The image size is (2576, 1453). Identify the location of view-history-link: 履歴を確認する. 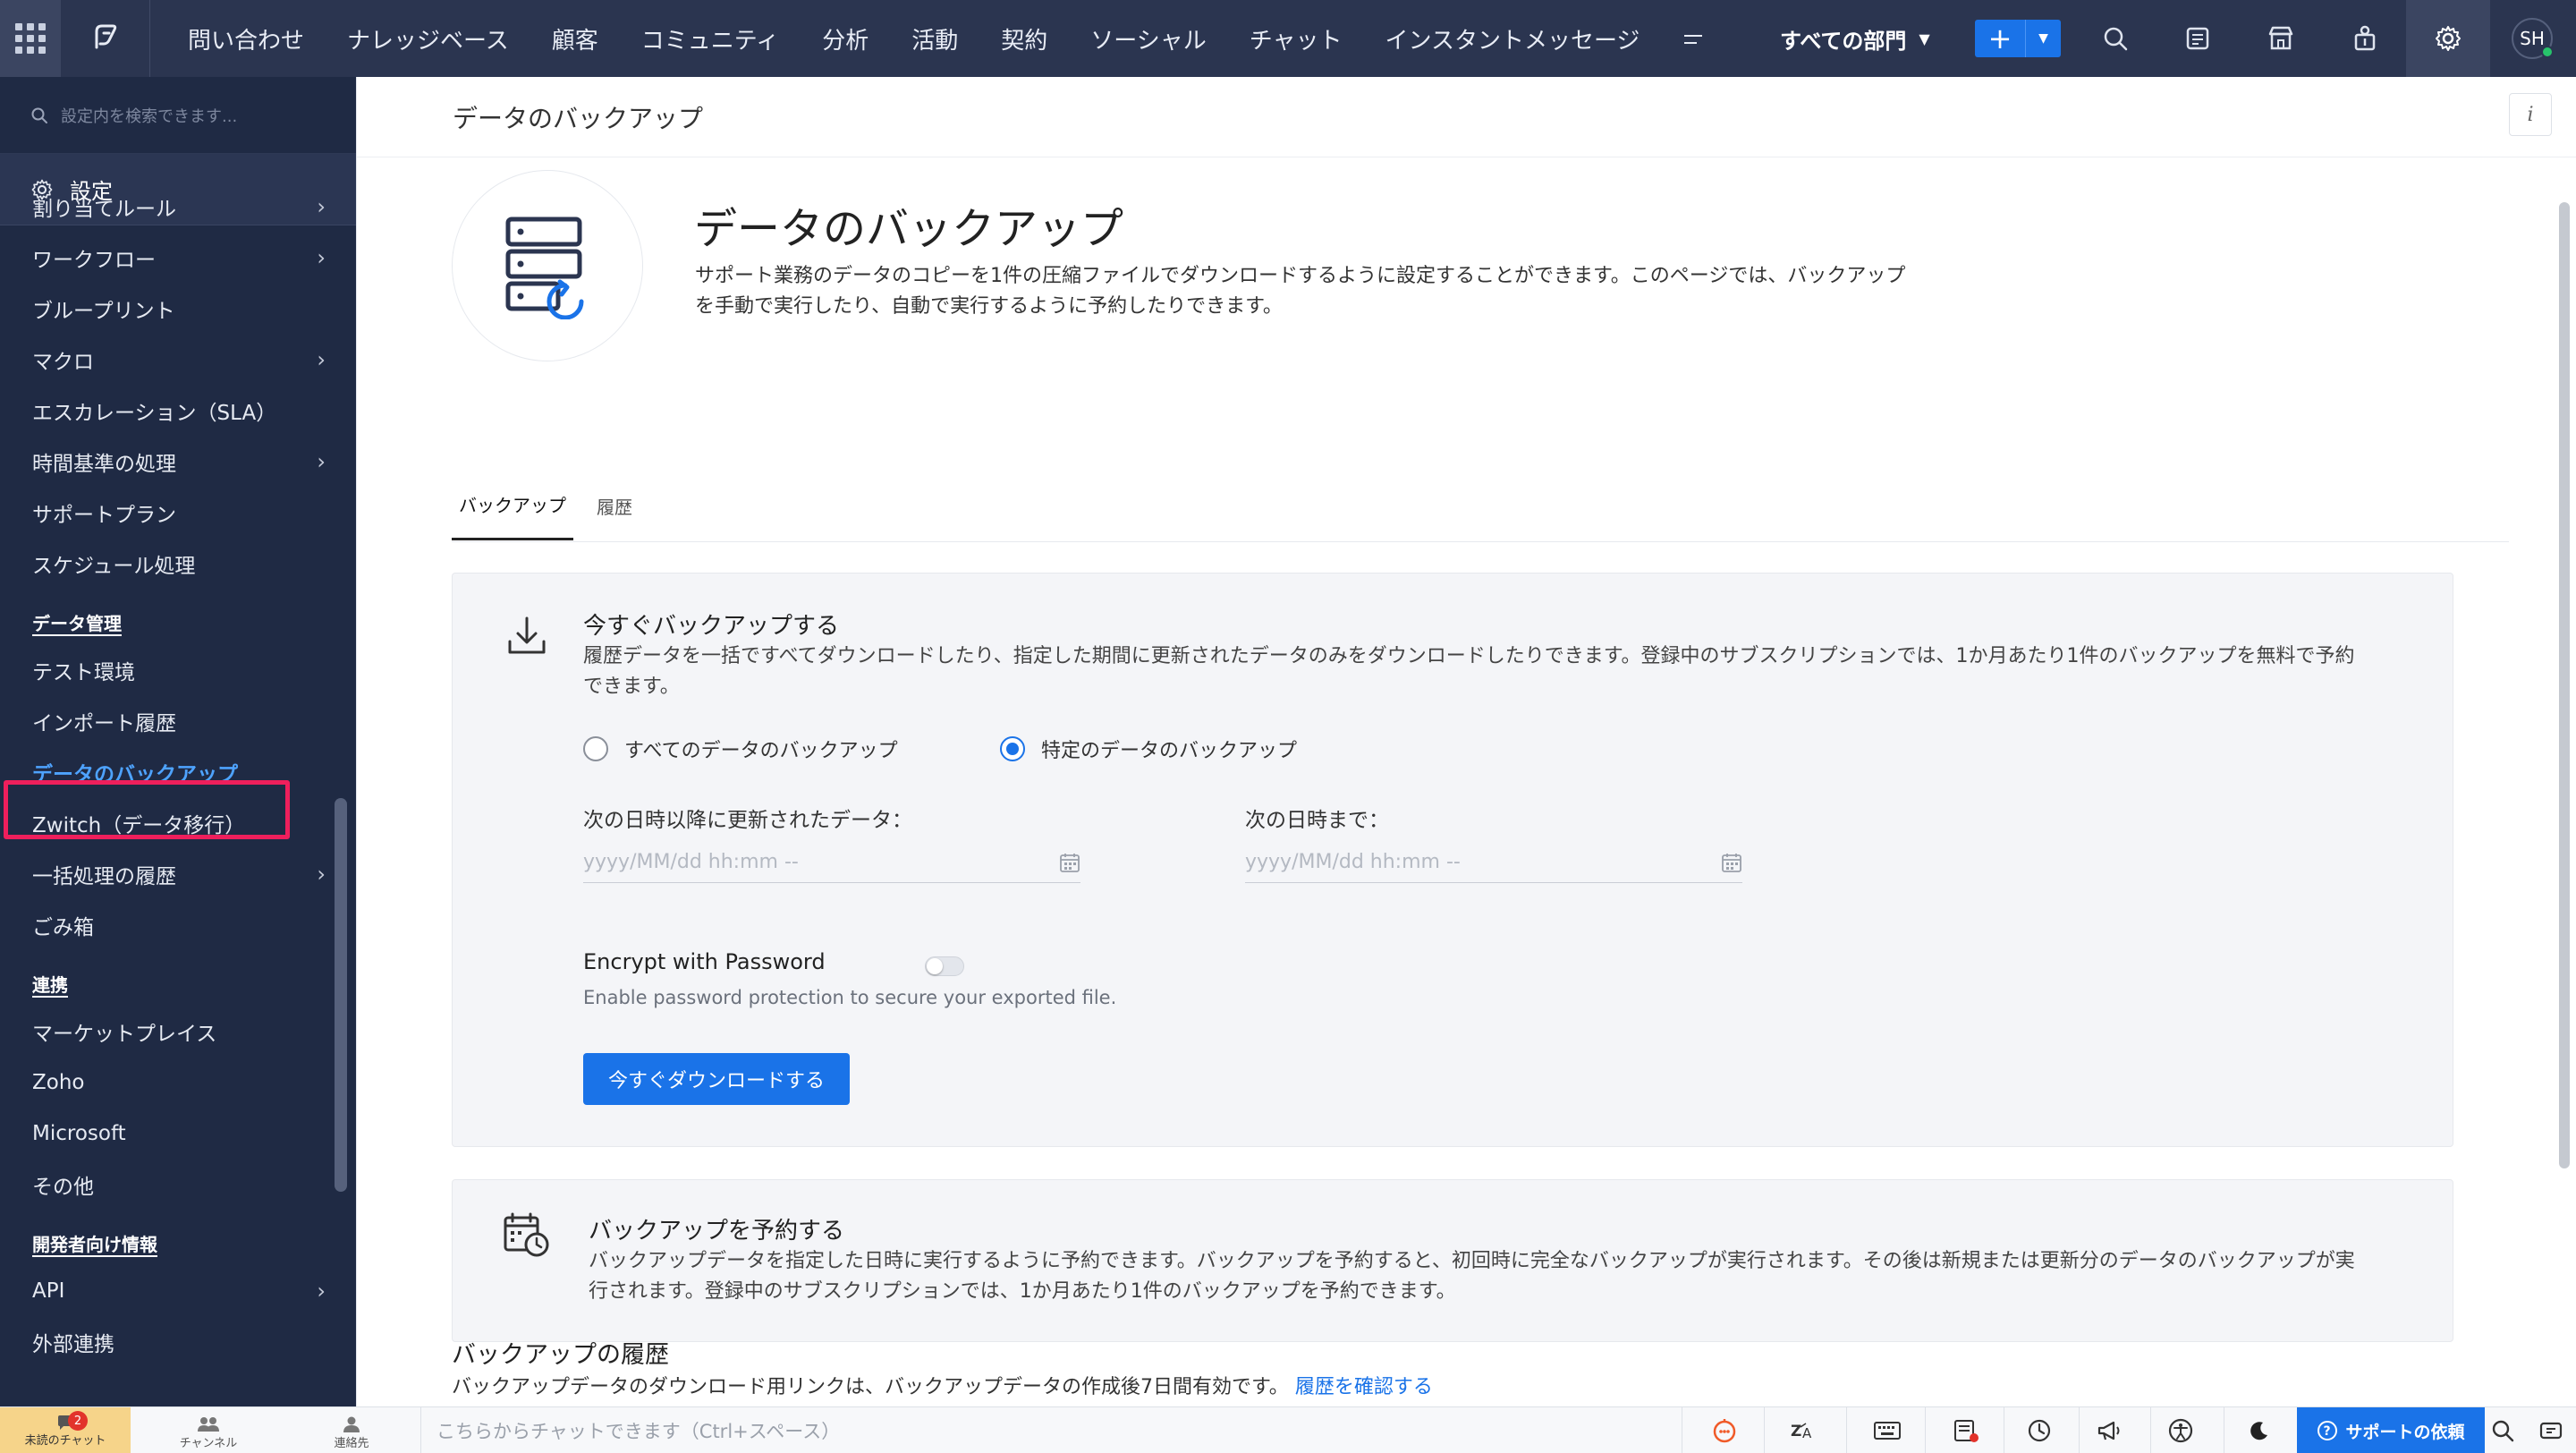
(1364, 1387).